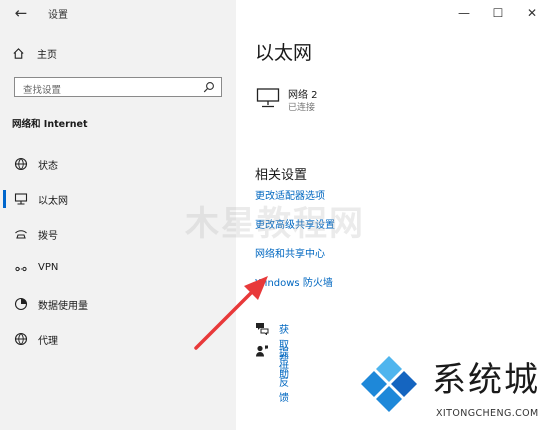  I want to click on sidebar-item-label: 代理, so click(48, 341).